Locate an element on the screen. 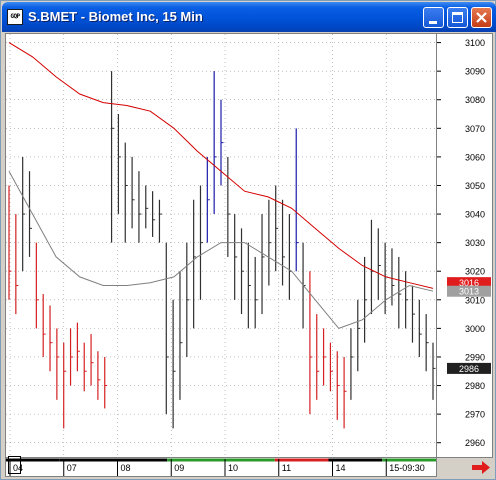 The width and height of the screenshot is (496, 480). price-tick-label: 3010 is located at coordinates (475, 300).